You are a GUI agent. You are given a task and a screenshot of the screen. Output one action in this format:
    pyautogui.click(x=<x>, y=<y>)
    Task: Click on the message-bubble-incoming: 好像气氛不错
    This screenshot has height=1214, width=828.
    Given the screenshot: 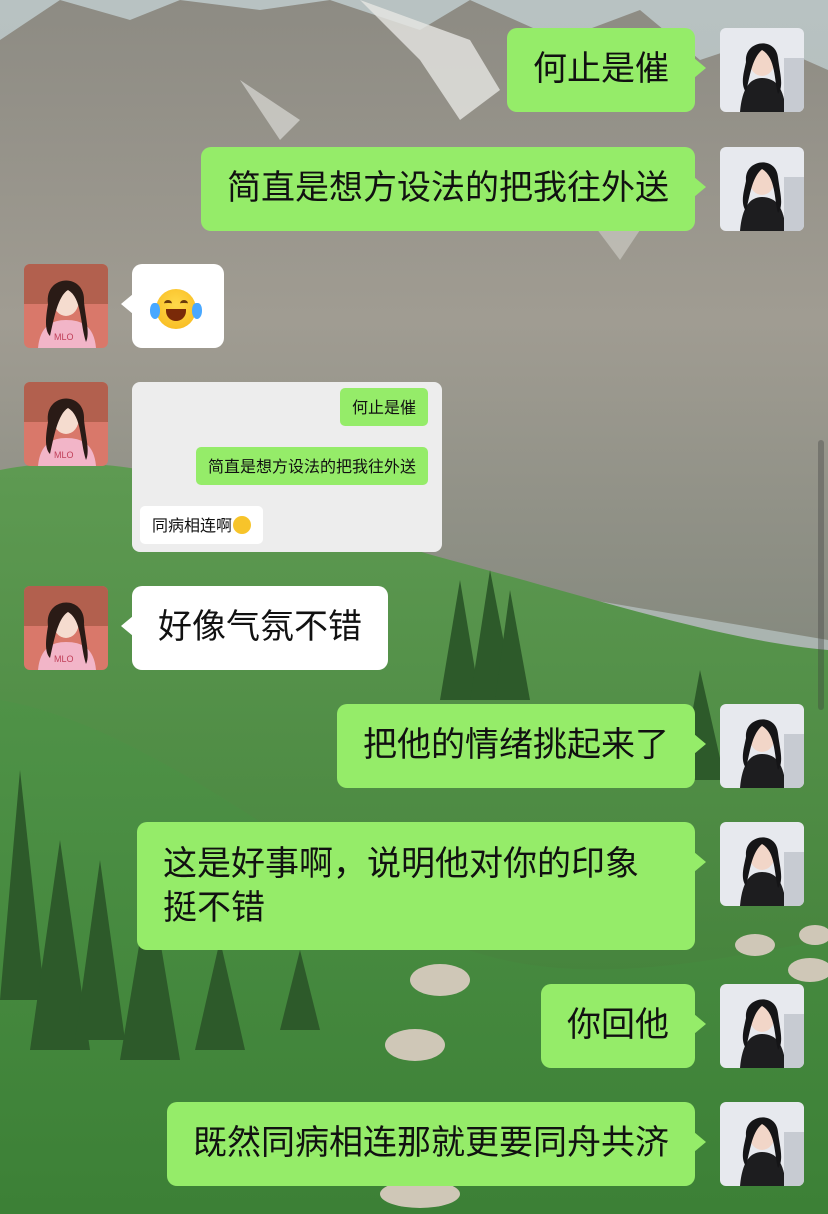 What is the action you would take?
    pyautogui.click(x=254, y=628)
    